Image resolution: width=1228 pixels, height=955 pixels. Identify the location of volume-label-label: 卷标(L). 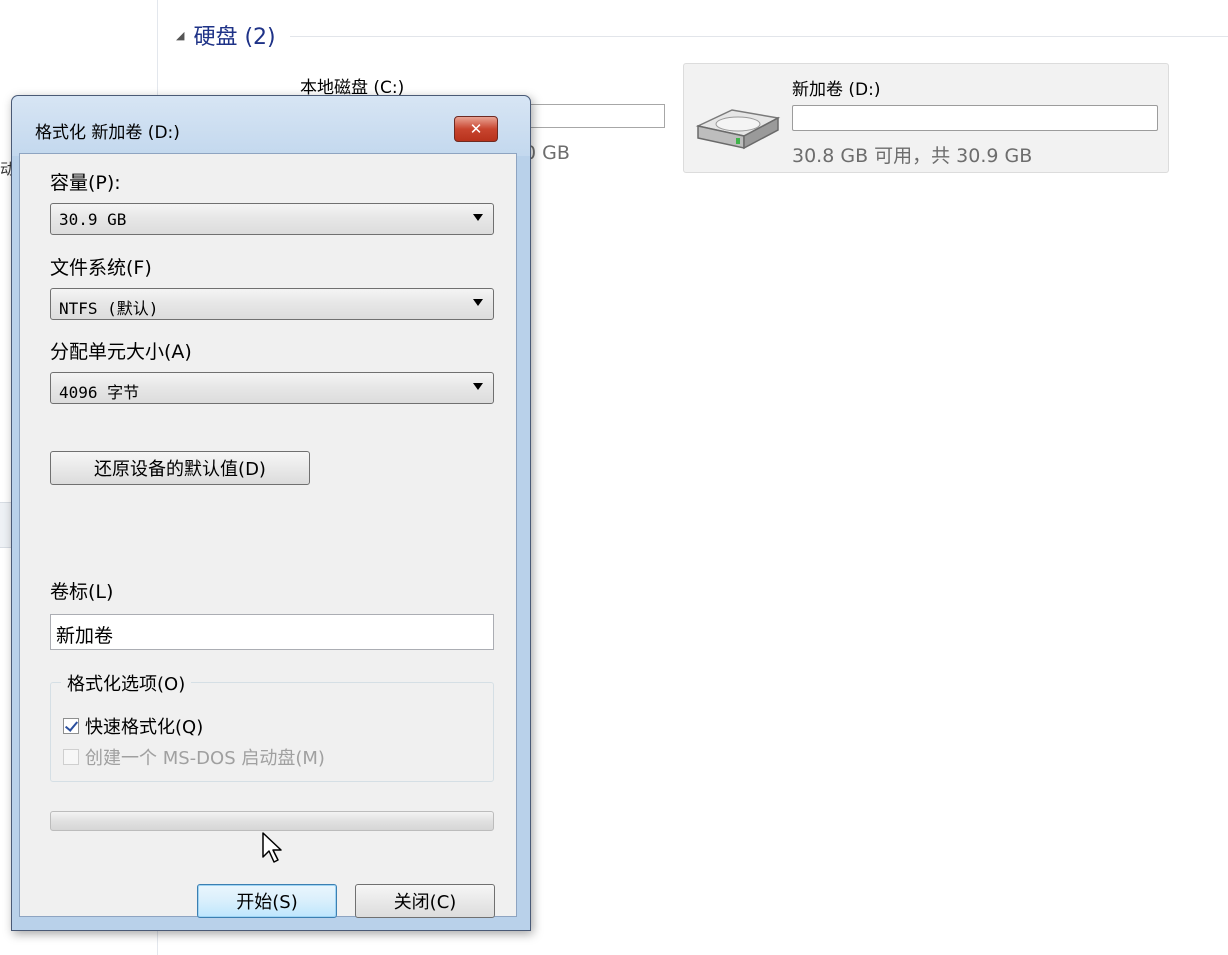
(82, 592).